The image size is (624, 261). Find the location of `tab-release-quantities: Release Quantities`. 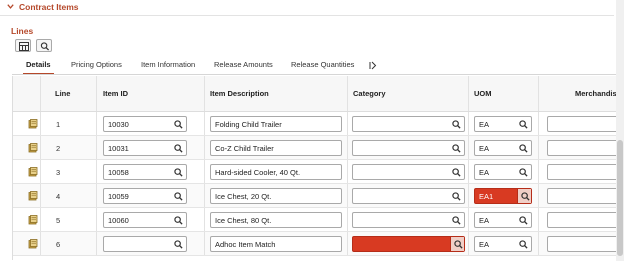

tab-release-quantities: Release Quantities is located at coordinates (322, 66).